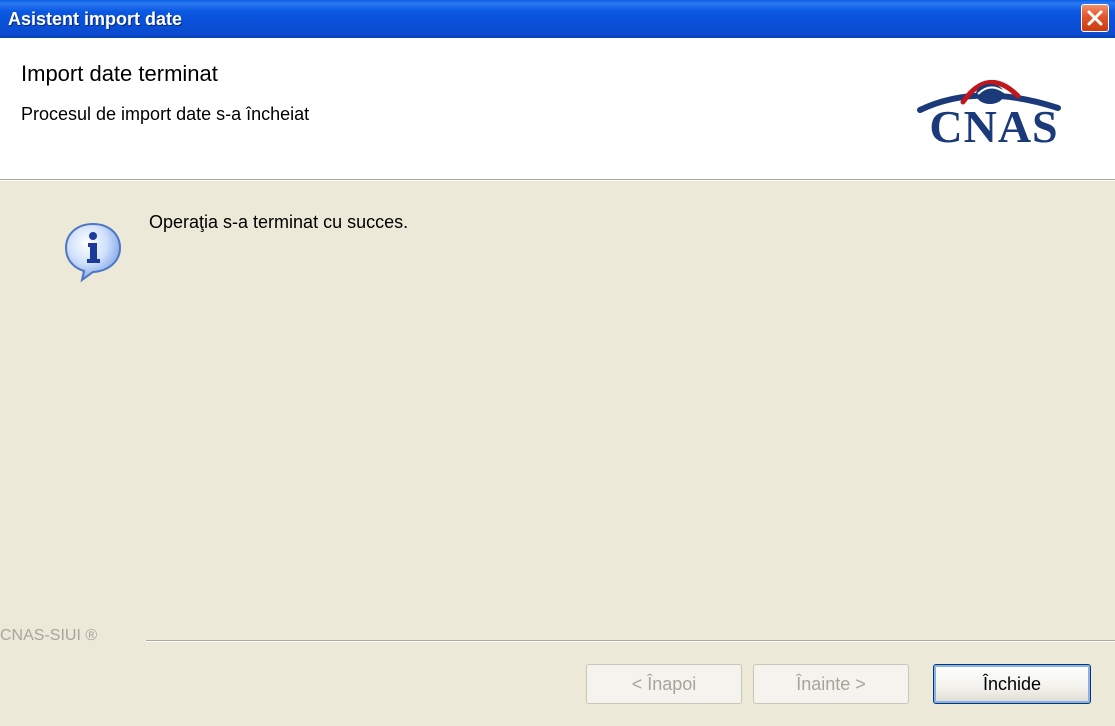 The height and width of the screenshot is (726, 1115). I want to click on brand-label: CNAS-SIUI ®, so click(49, 635).